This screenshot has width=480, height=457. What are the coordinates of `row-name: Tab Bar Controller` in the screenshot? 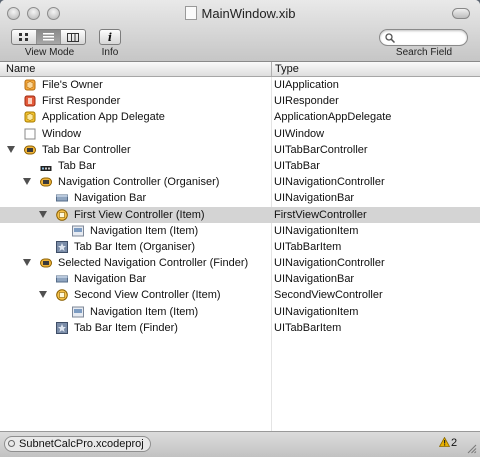 It's located at (86, 149).